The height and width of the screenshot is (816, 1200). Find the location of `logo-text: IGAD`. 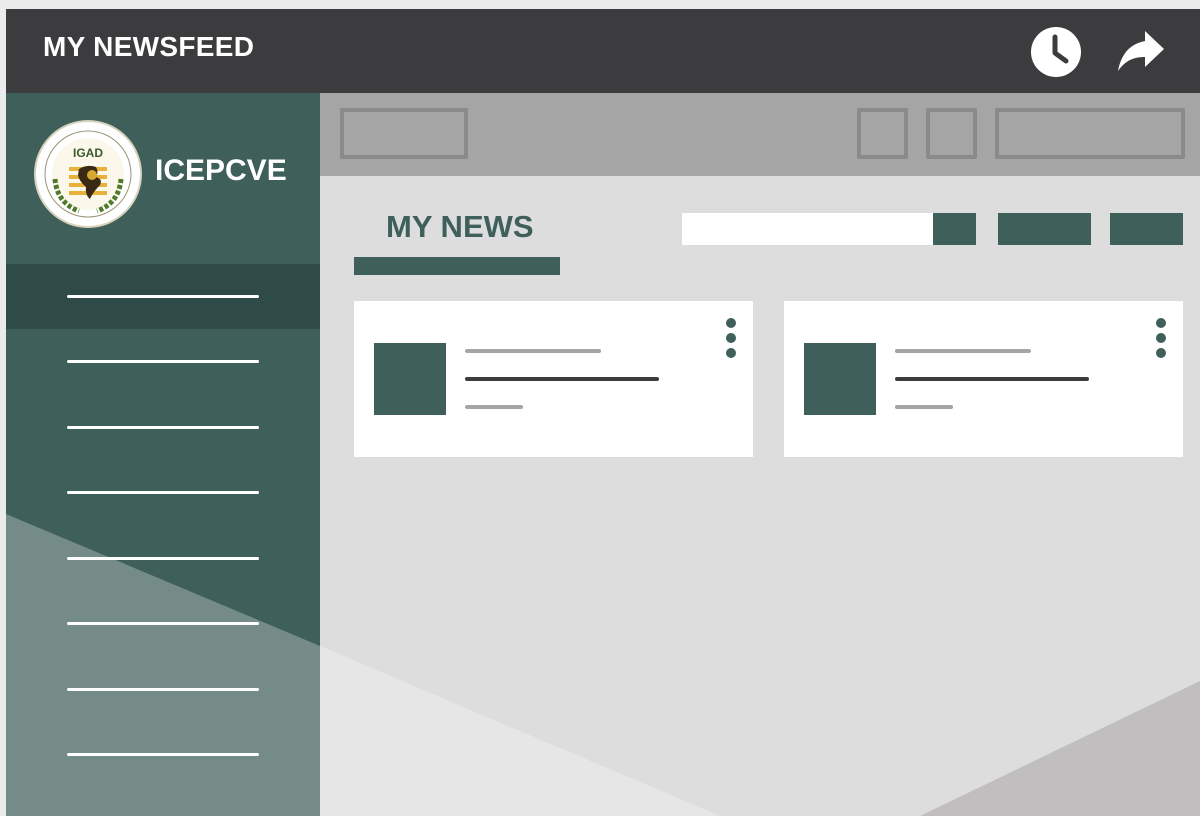

logo-text: IGAD is located at coordinates (88, 153).